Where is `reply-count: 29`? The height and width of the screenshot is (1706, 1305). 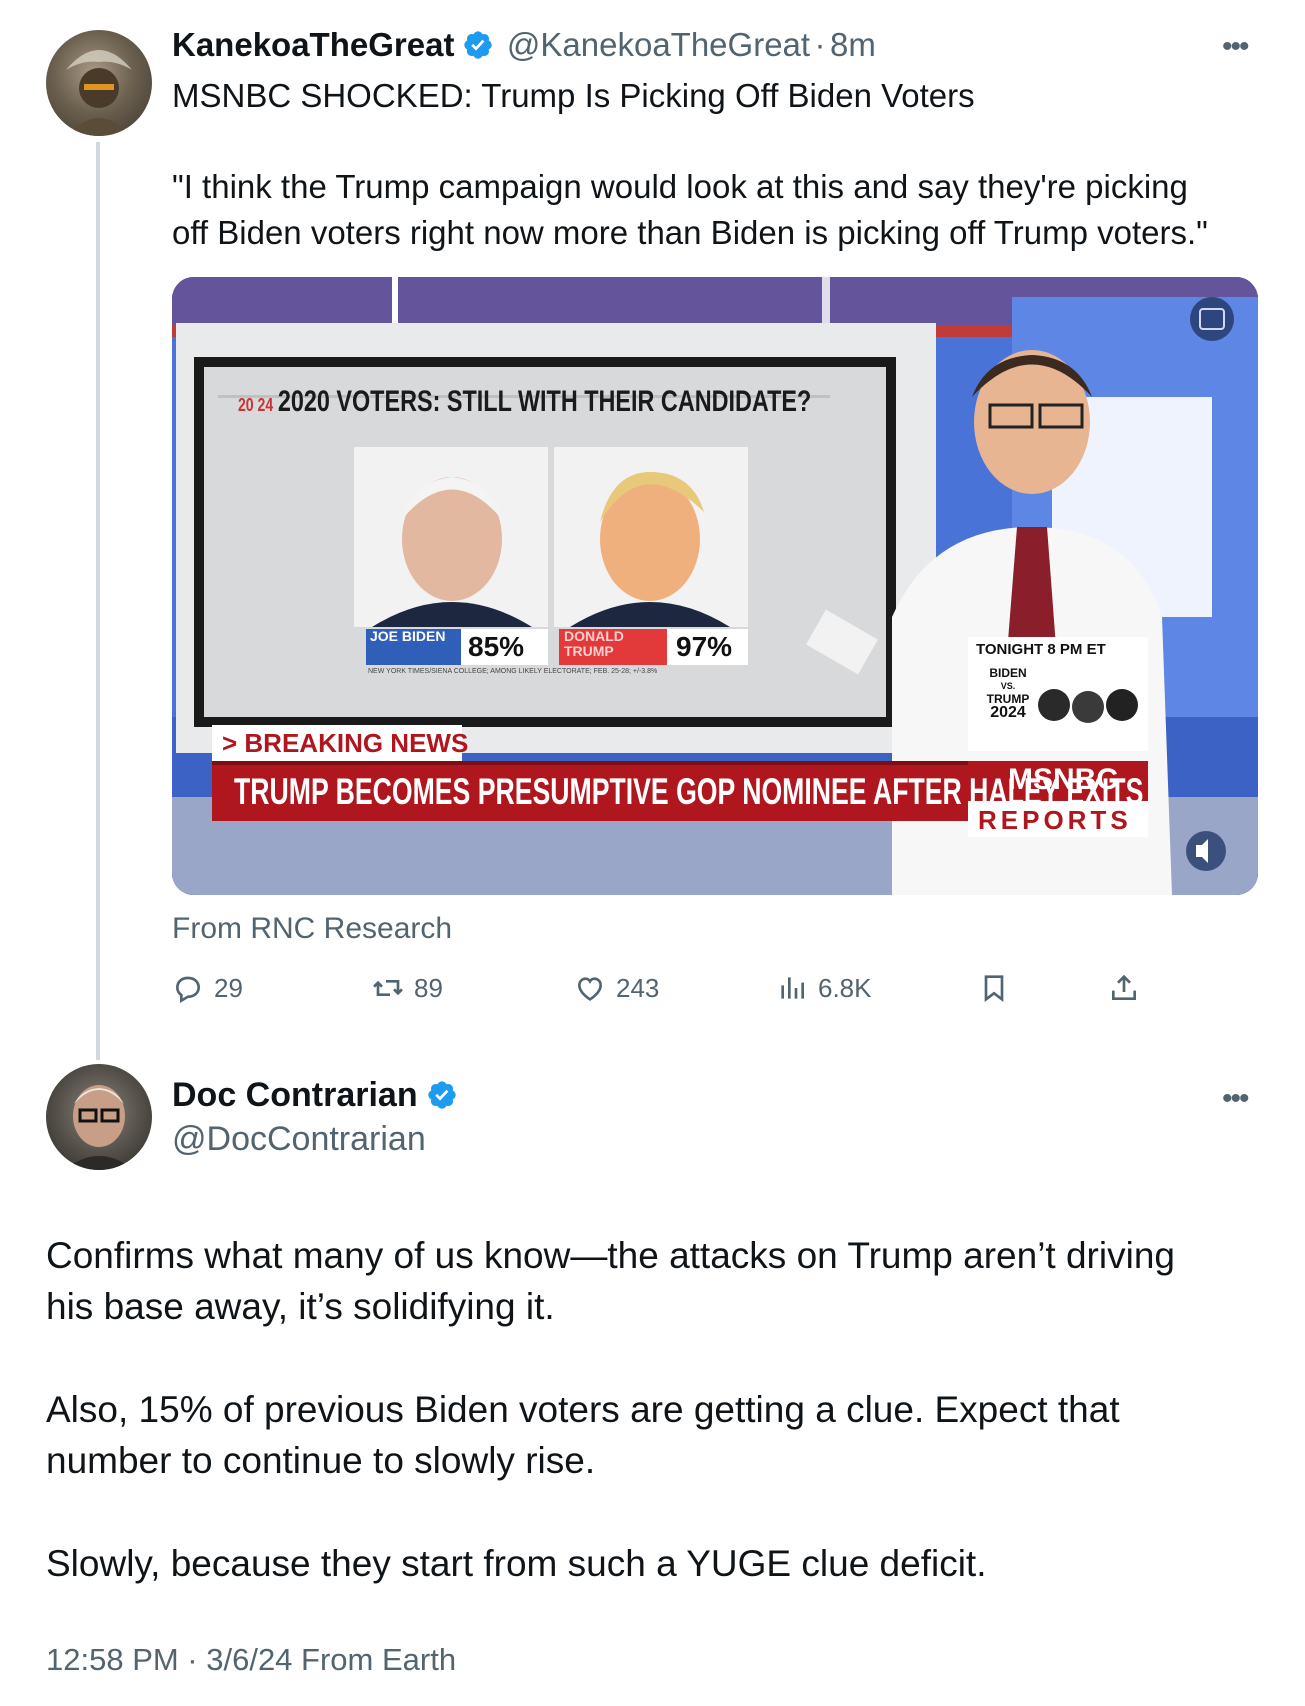
reply-count: 29 is located at coordinates (228, 987).